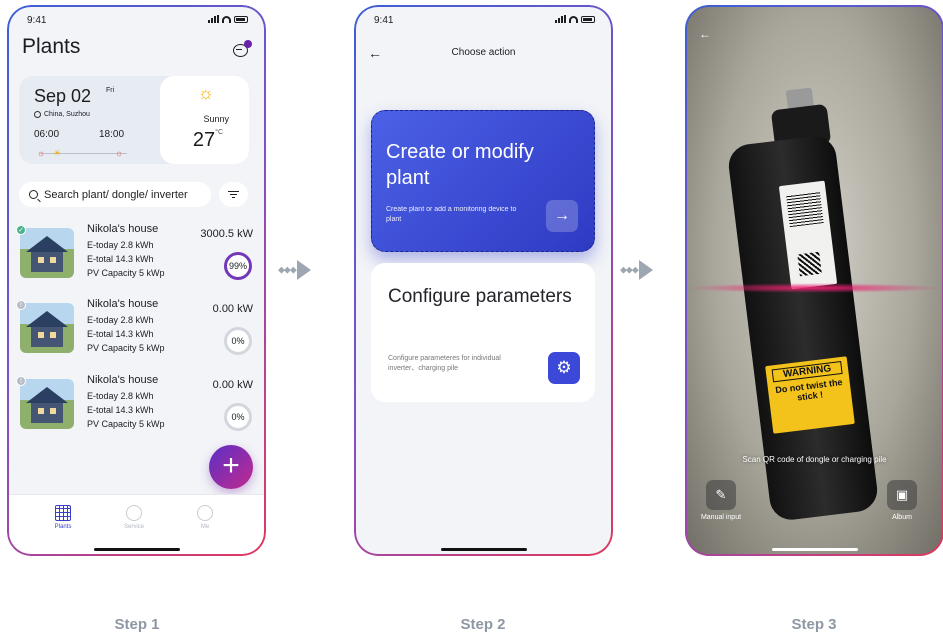 This screenshot has width=943, height=639. I want to click on plant-power: 3000.5 kW, so click(226, 234).